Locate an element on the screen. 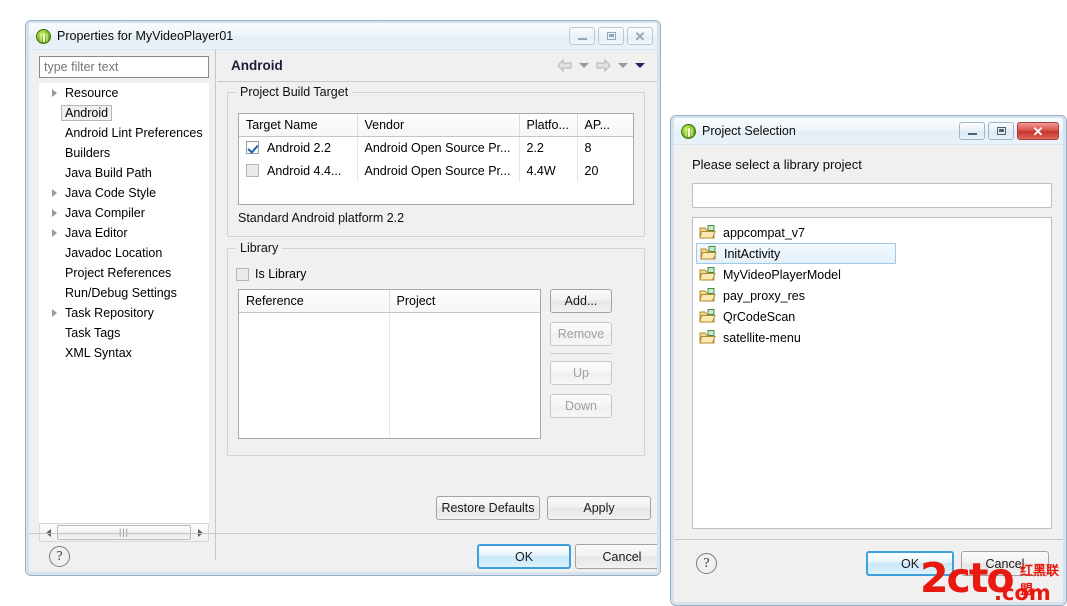  tree-item-project-references: Project References is located at coordinates (124, 273).